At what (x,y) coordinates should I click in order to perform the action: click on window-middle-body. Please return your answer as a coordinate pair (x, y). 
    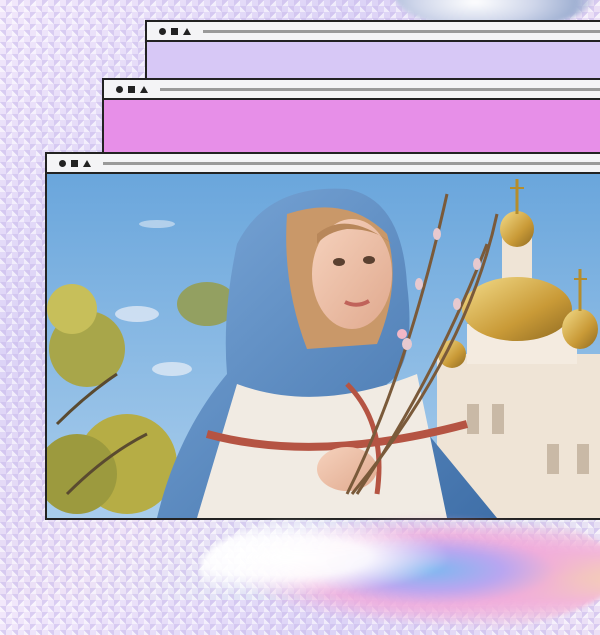
    Looking at the image, I should click on (352, 127).